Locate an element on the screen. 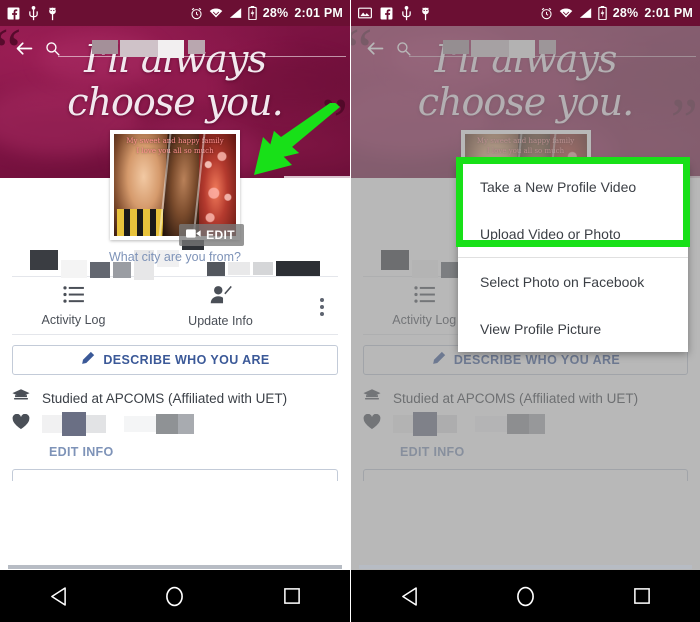 The height and width of the screenshot is (622, 700). menu-item-take-new-profile-video: Take a New Profile Video is located at coordinates (573, 186).